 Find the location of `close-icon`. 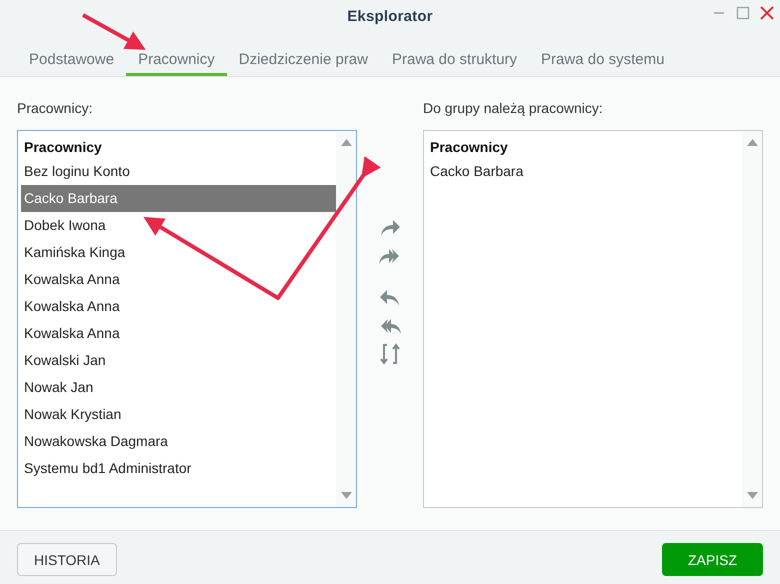

close-icon is located at coordinates (767, 13).